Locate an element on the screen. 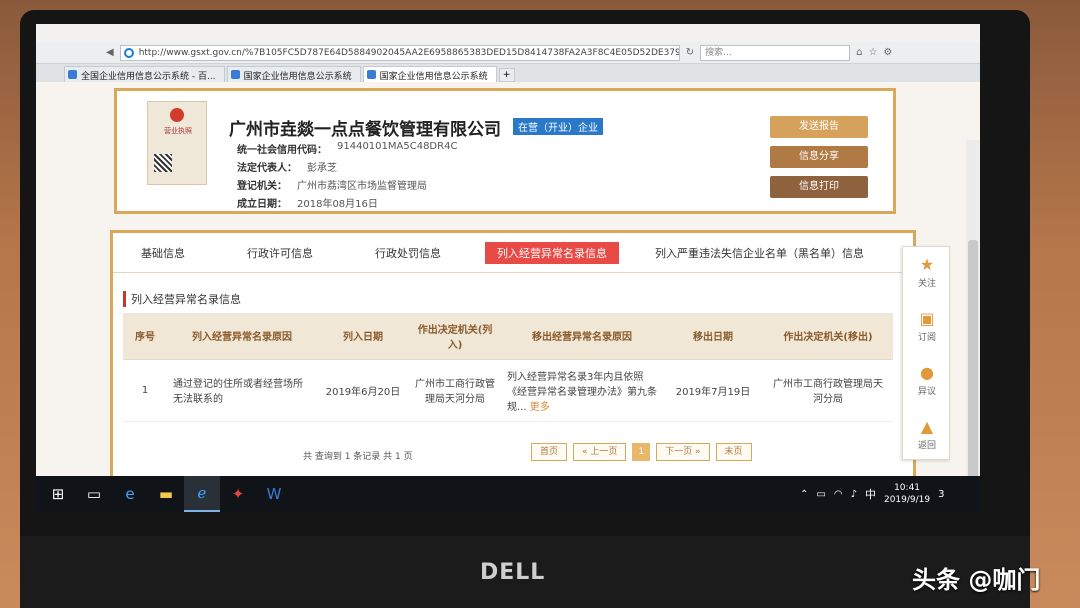 This screenshot has height=608, width=1080. laptop-brand-logo: DELL is located at coordinates (513, 572).